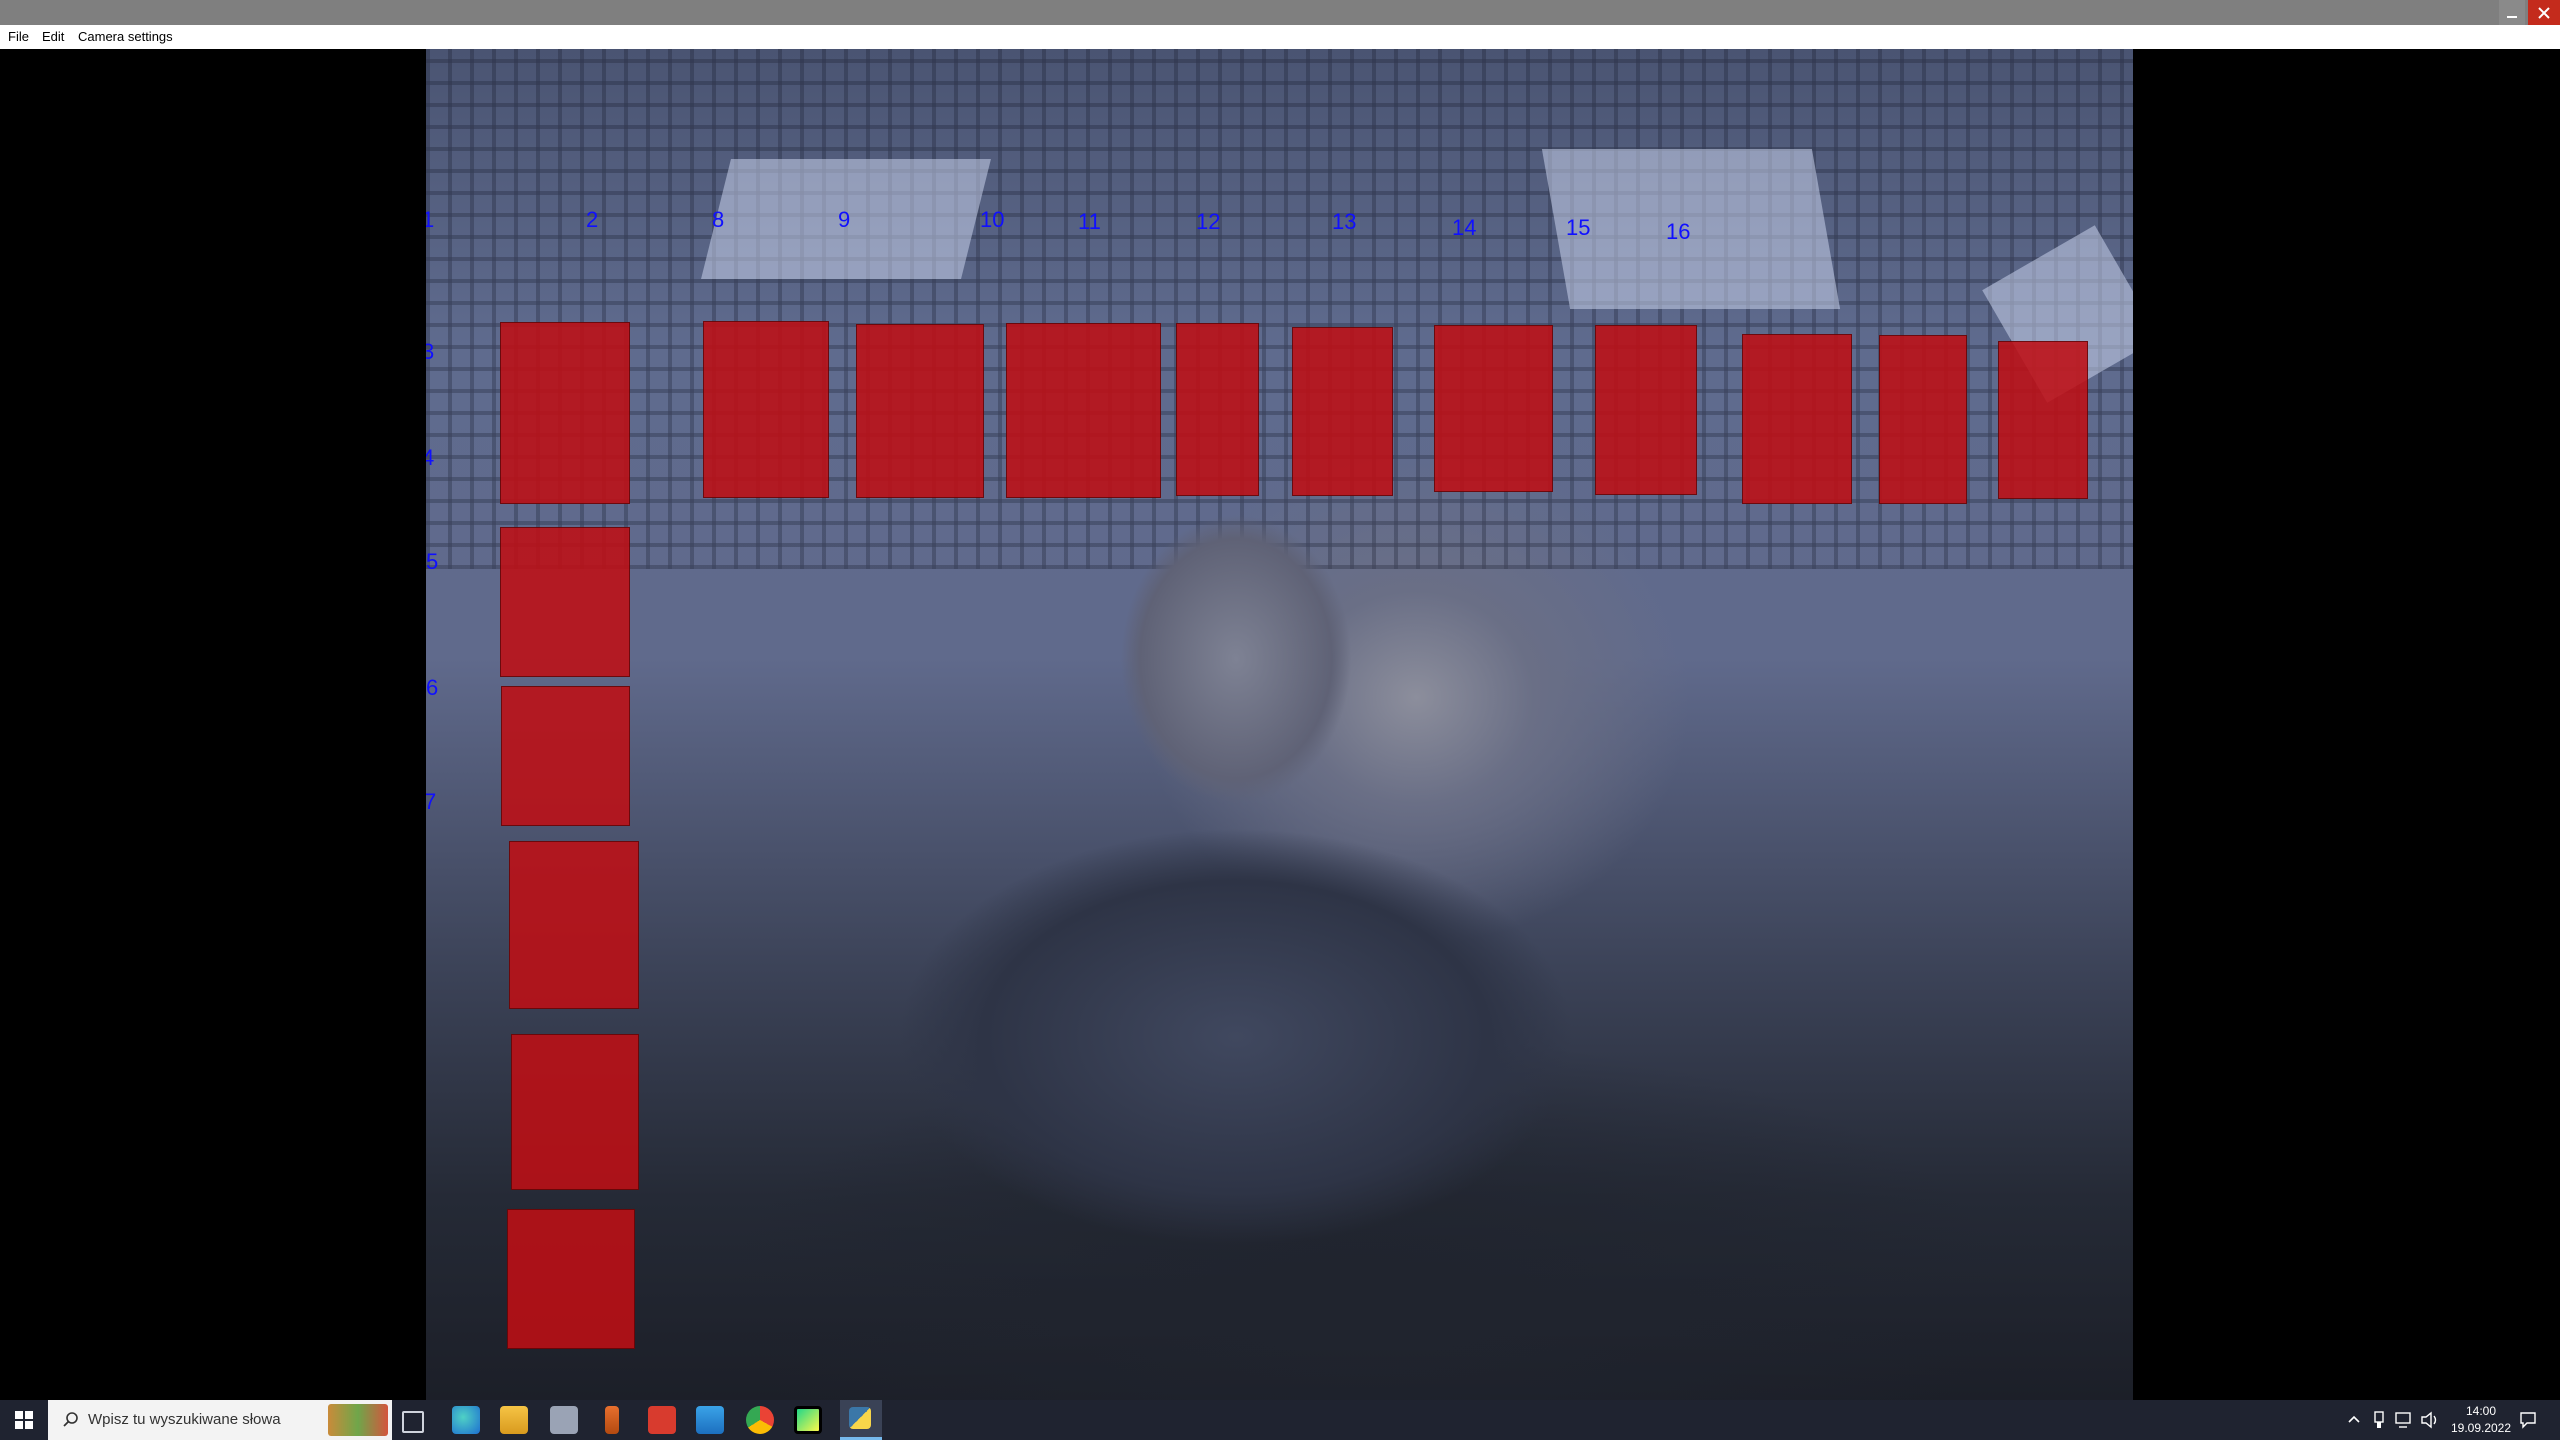  I want to click on edge-icon, so click(466, 1420).